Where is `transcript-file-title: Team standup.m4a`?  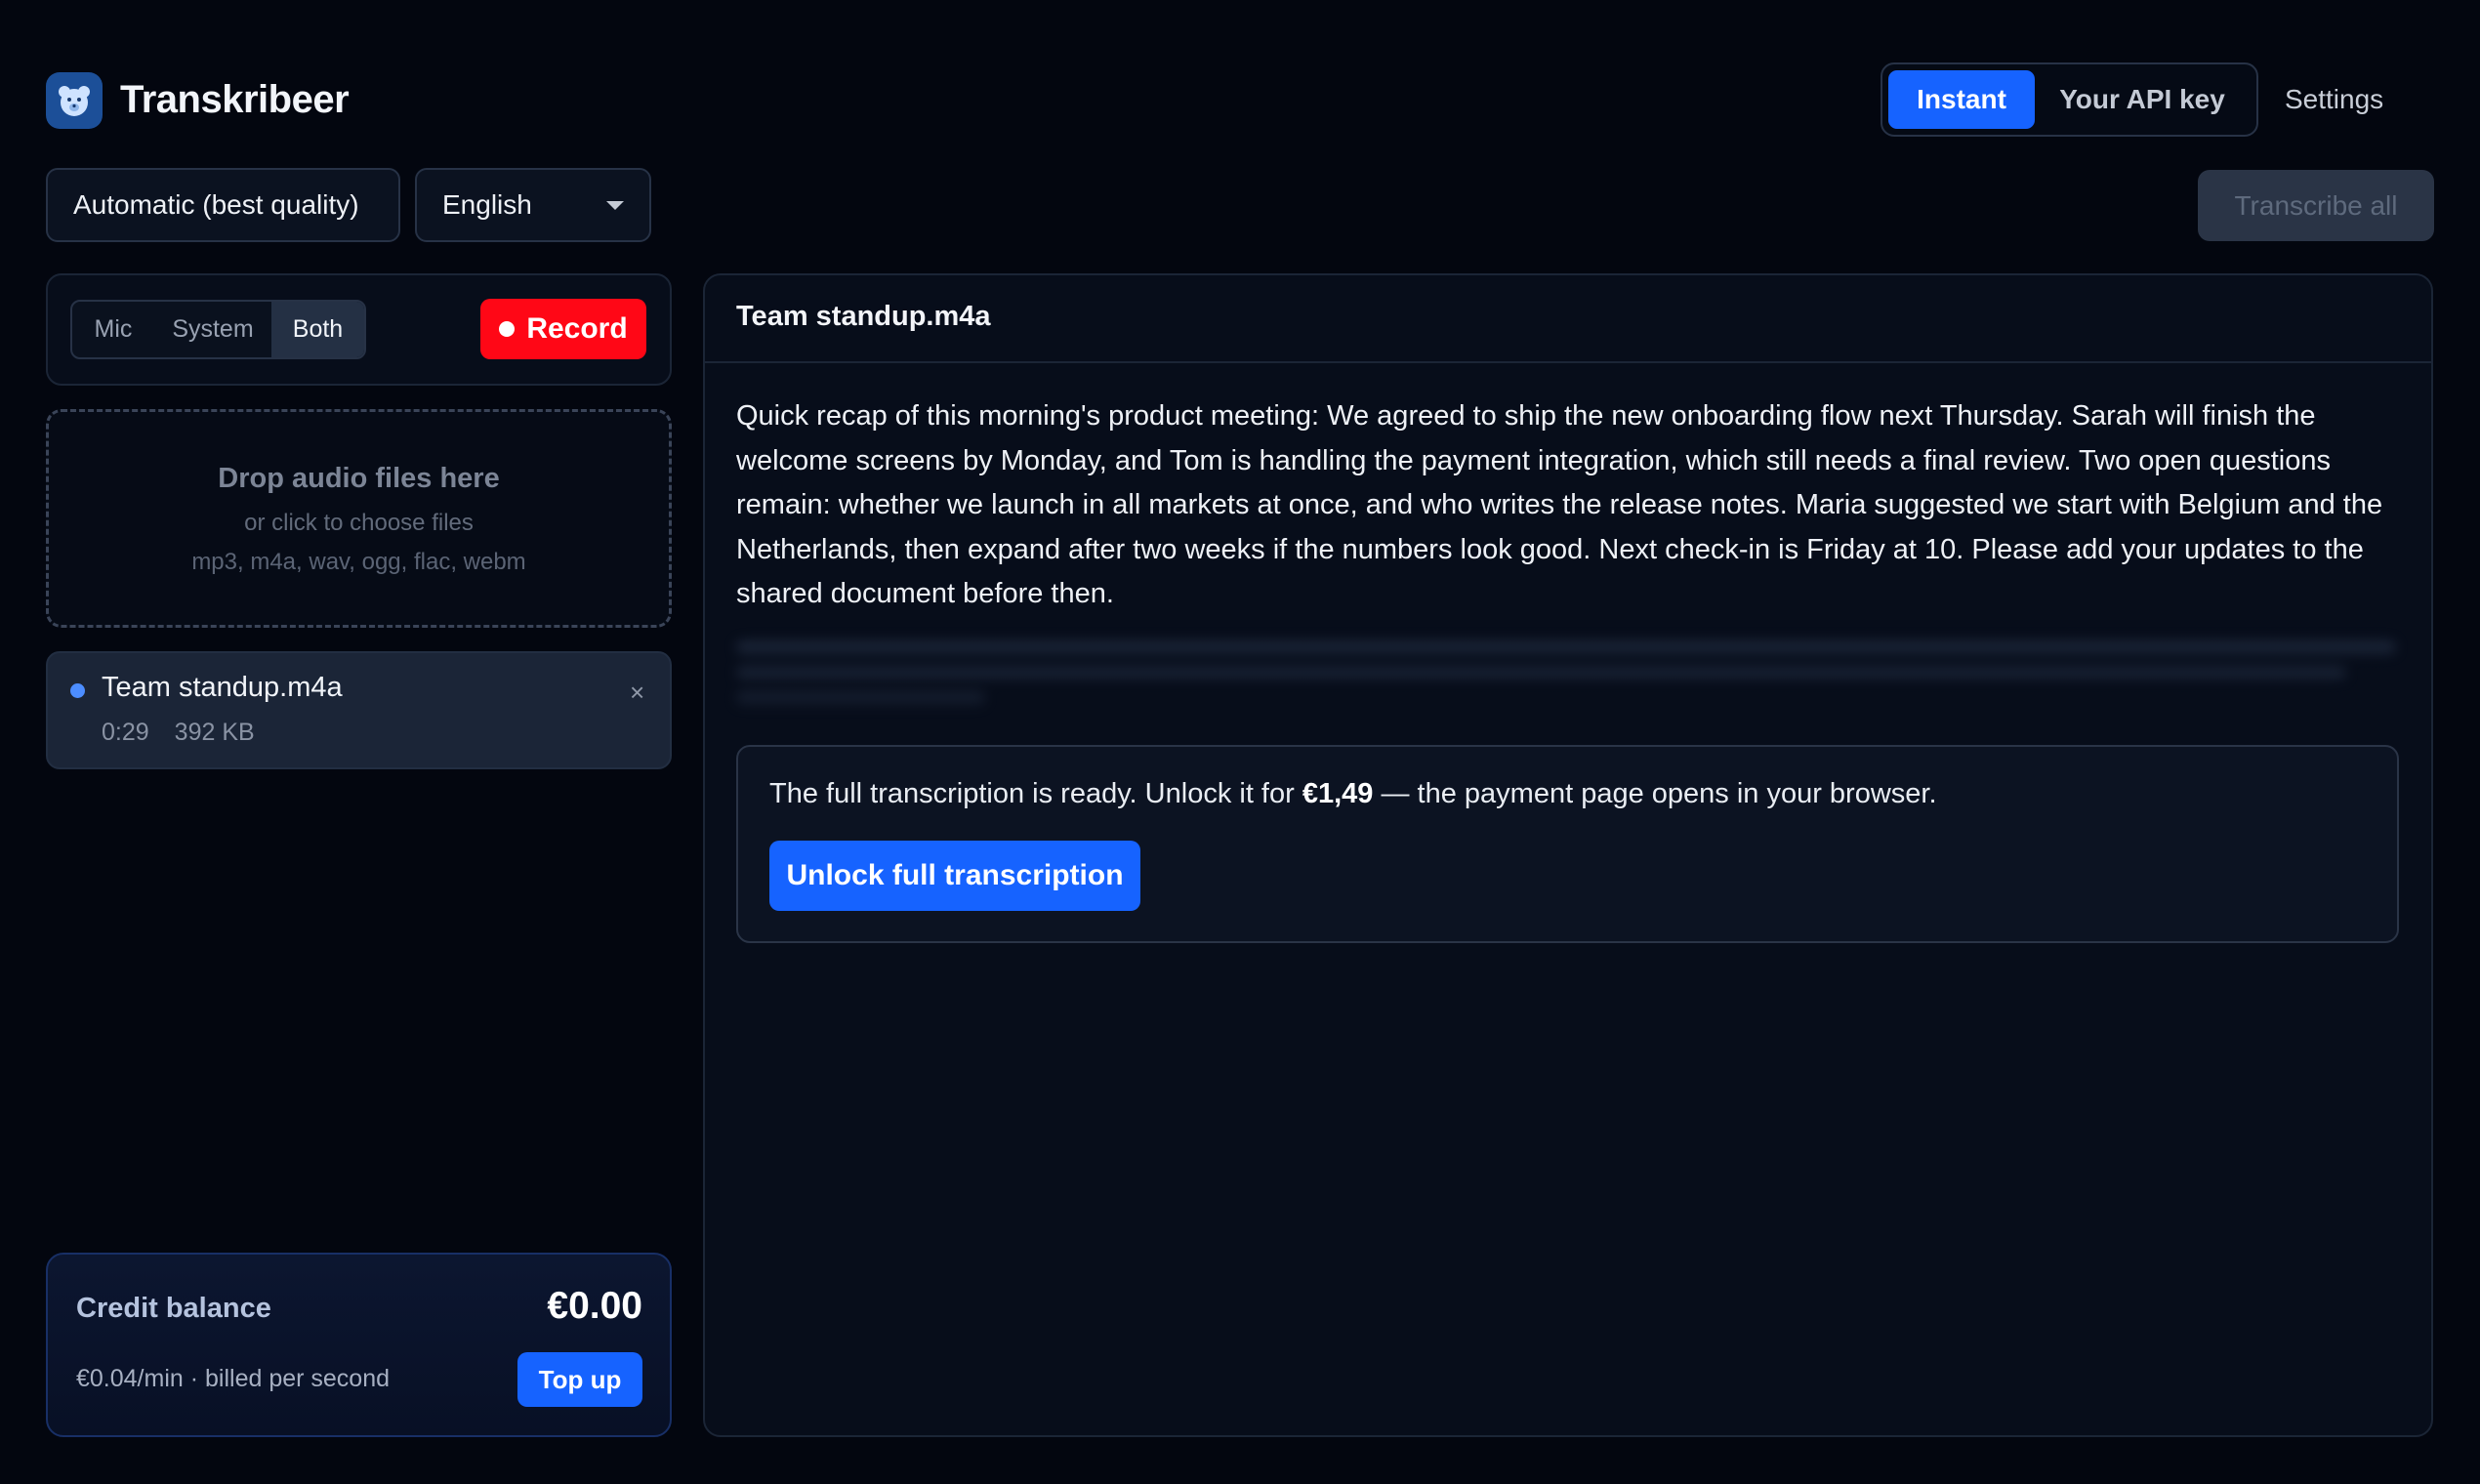
transcript-file-title: Team standup.m4a is located at coordinates (863, 317).